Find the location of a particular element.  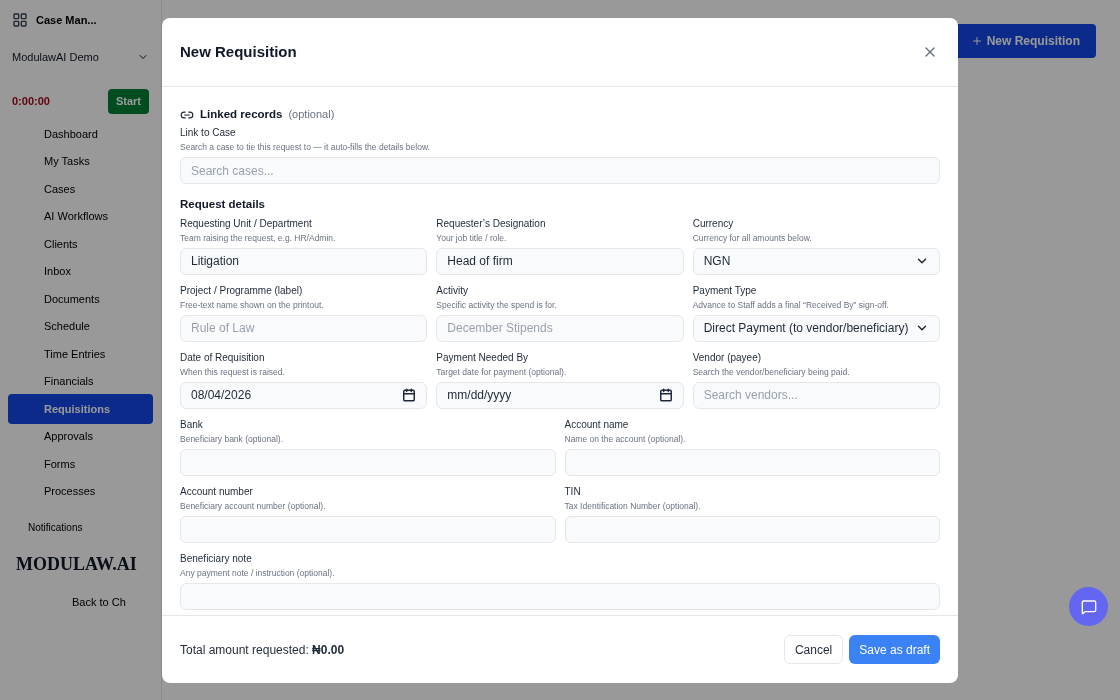

field-label: Payment Needed By is located at coordinates (483, 357).